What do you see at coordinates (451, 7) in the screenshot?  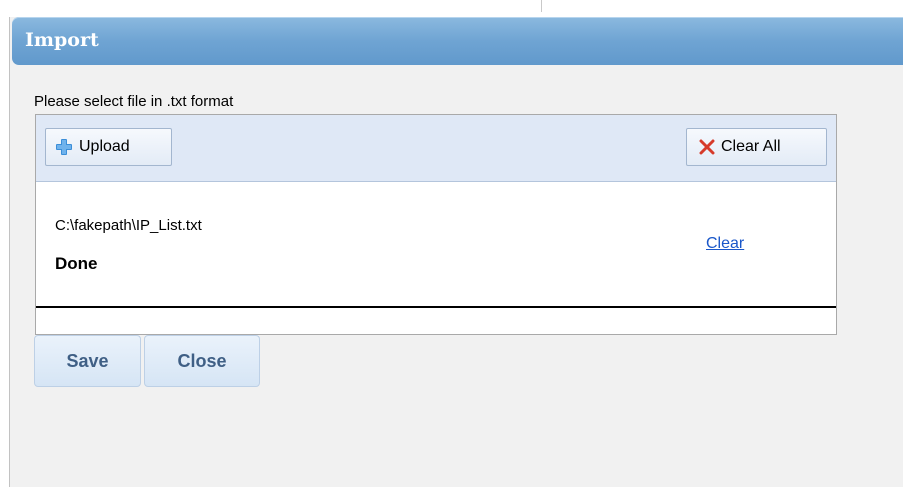 I see `top-strip` at bounding box center [451, 7].